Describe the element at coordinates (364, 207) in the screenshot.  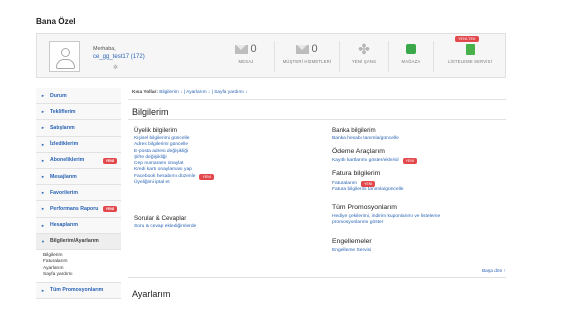
I see `group-title-promosyon: Tüm Promosyonlarım` at that location.